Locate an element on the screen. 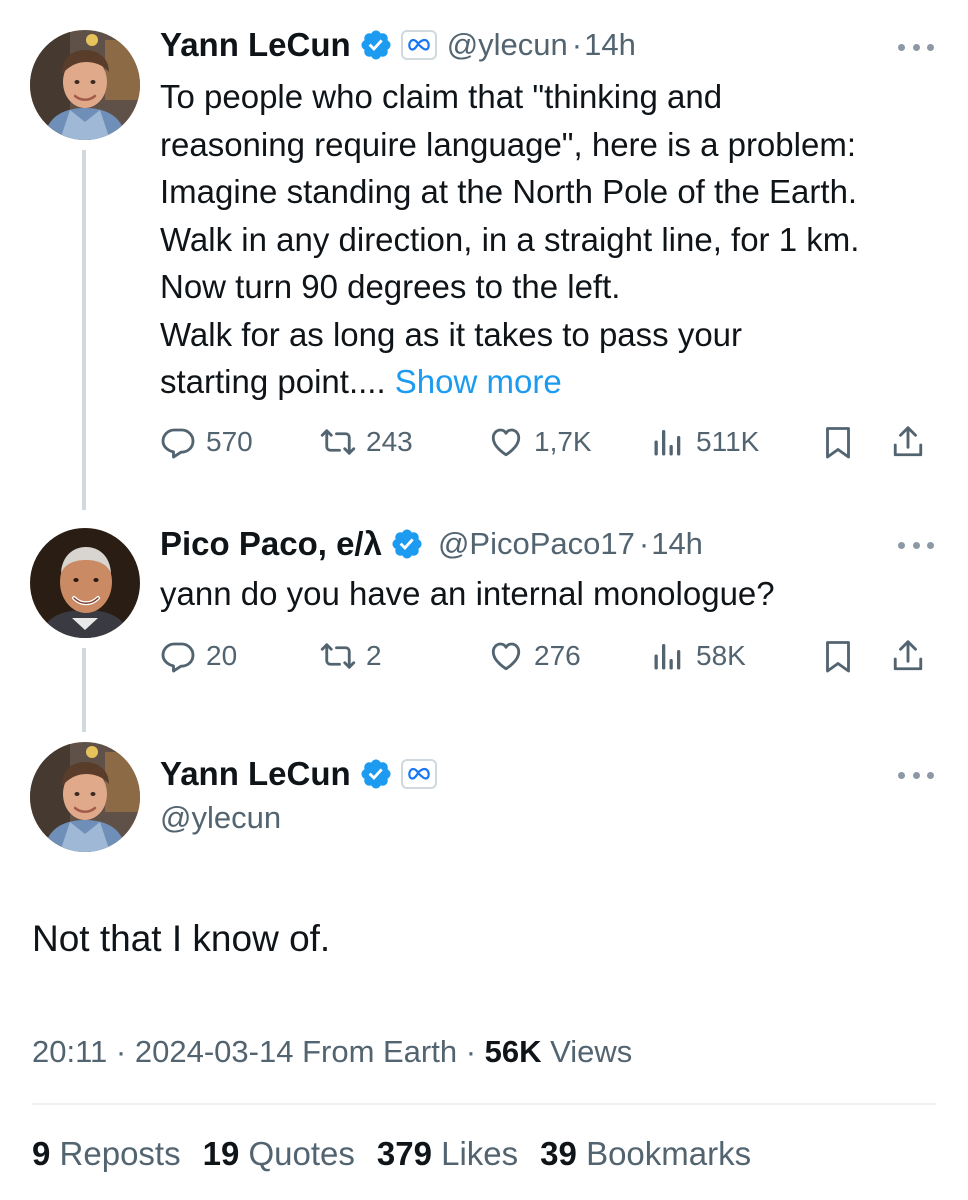 The height and width of the screenshot is (1200, 968). reposts-stat: 9 Reposts is located at coordinates (106, 1154).